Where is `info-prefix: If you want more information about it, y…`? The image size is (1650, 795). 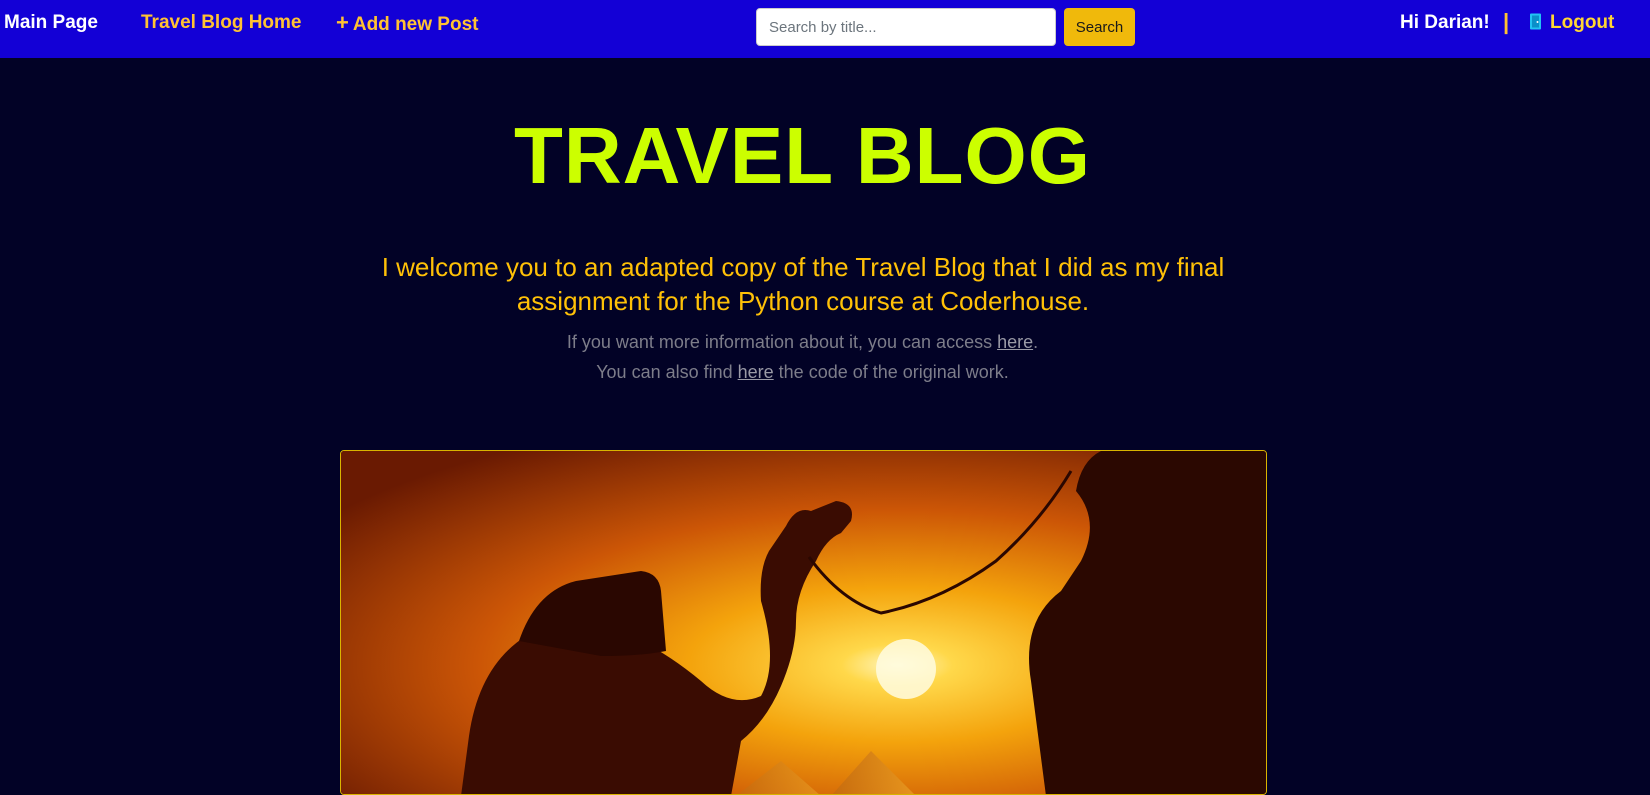
info-prefix: If you want more information about it, y… is located at coordinates (782, 342).